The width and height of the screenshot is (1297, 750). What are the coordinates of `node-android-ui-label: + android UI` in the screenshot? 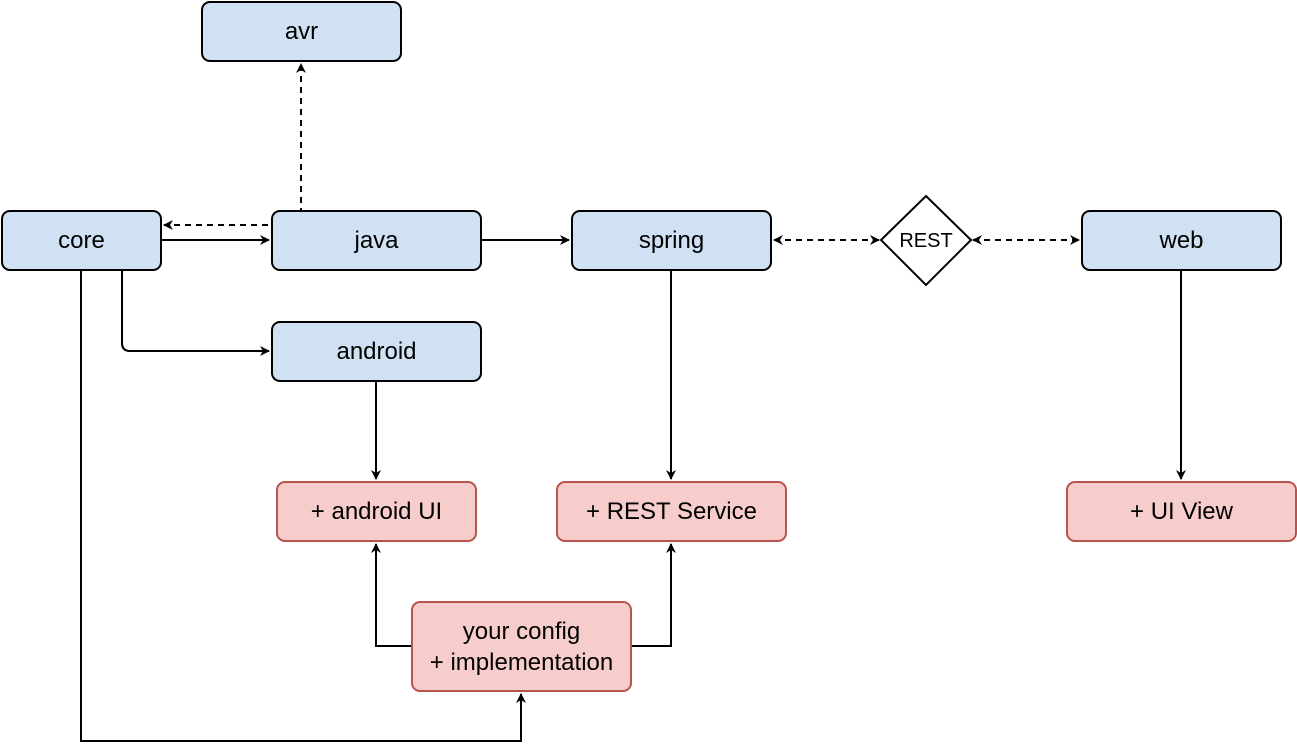 It's located at (376, 511).